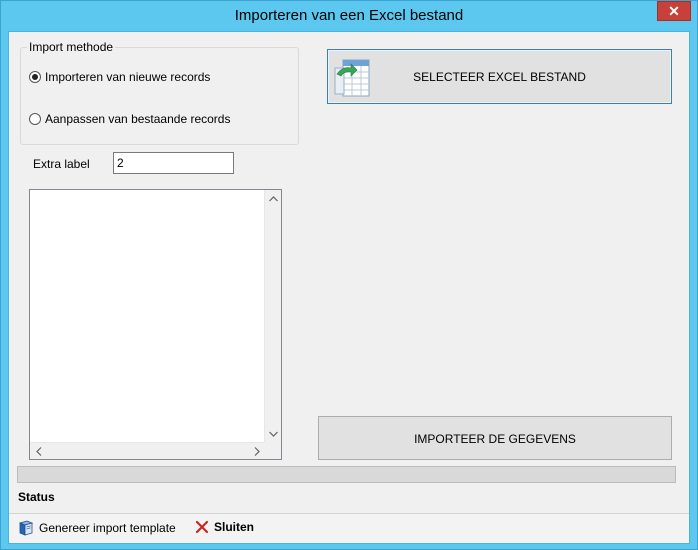 This screenshot has width=698, height=550. I want to click on extra-label-input, so click(173, 163).